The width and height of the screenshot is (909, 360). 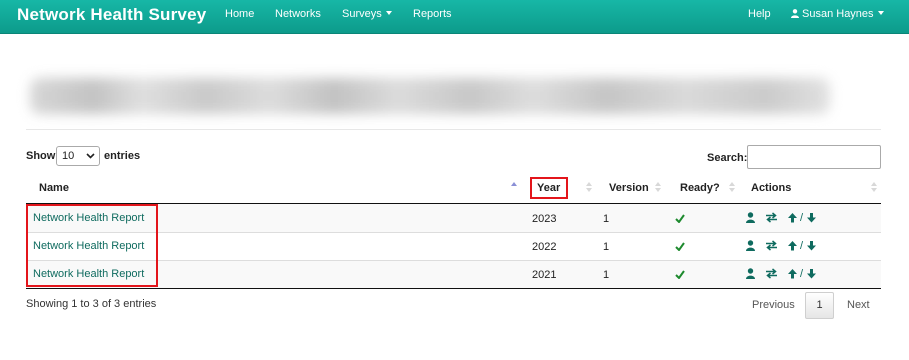 I want to click on nav-reports: Reports, so click(x=432, y=14).